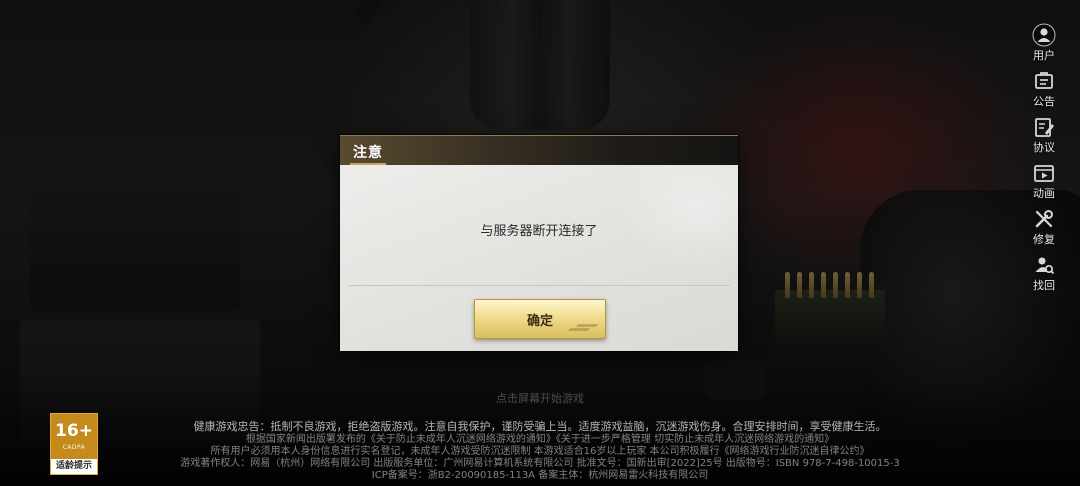 The width and height of the screenshot is (1080, 486). I want to click on age-rating-number: 16+, so click(74, 431).